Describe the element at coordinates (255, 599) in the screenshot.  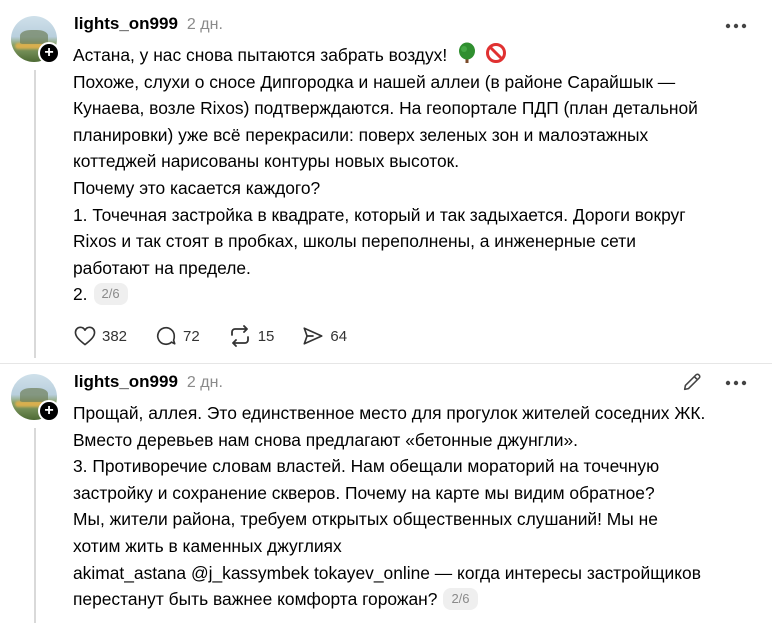
I see `post-line: перестанут быть важнее комфорта горожан?` at that location.